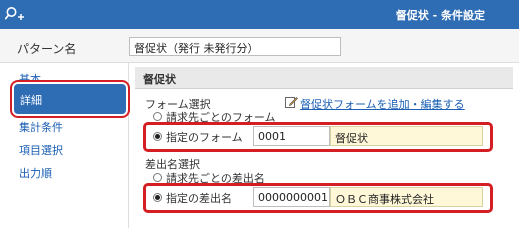 This screenshot has height=240, width=519. Describe the element at coordinates (157, 116) in the screenshot. I see `radio-form-per-customer` at that location.